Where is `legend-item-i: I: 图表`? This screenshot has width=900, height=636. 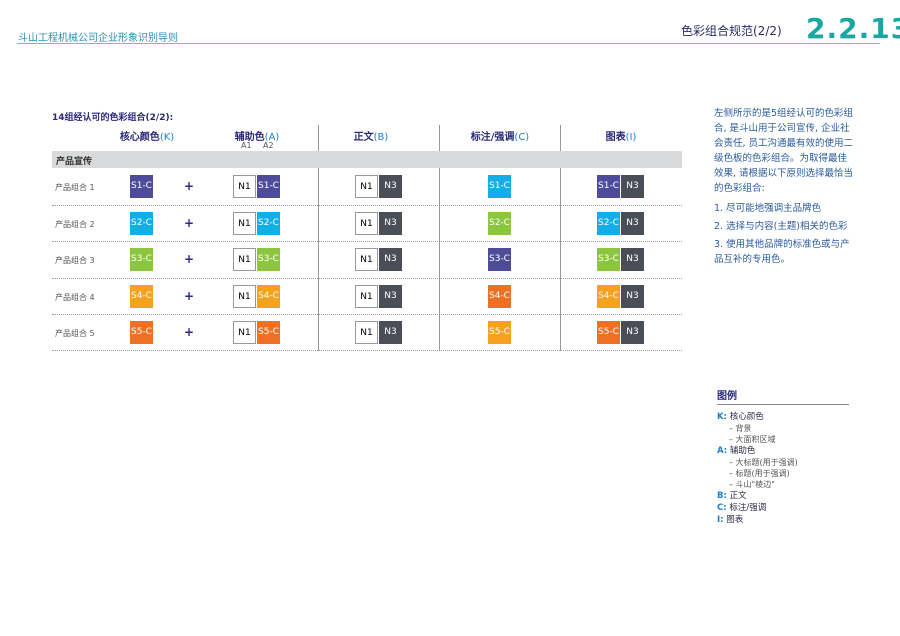
legend-item-i: I: 图表 is located at coordinates (730, 520).